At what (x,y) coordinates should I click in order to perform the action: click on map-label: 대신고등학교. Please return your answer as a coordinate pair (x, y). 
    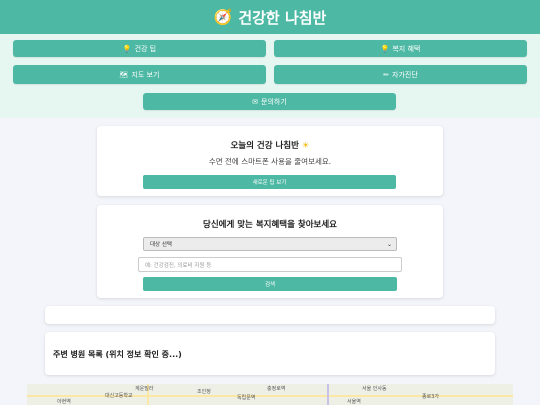
    Looking at the image, I should click on (119, 396).